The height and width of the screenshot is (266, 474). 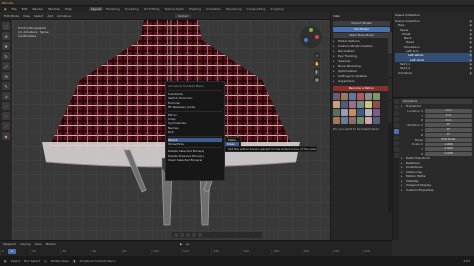 What do you see at coordinates (6, 136) in the screenshot?
I see `bone-envelope-tool-icon: ◆` at bounding box center [6, 136].